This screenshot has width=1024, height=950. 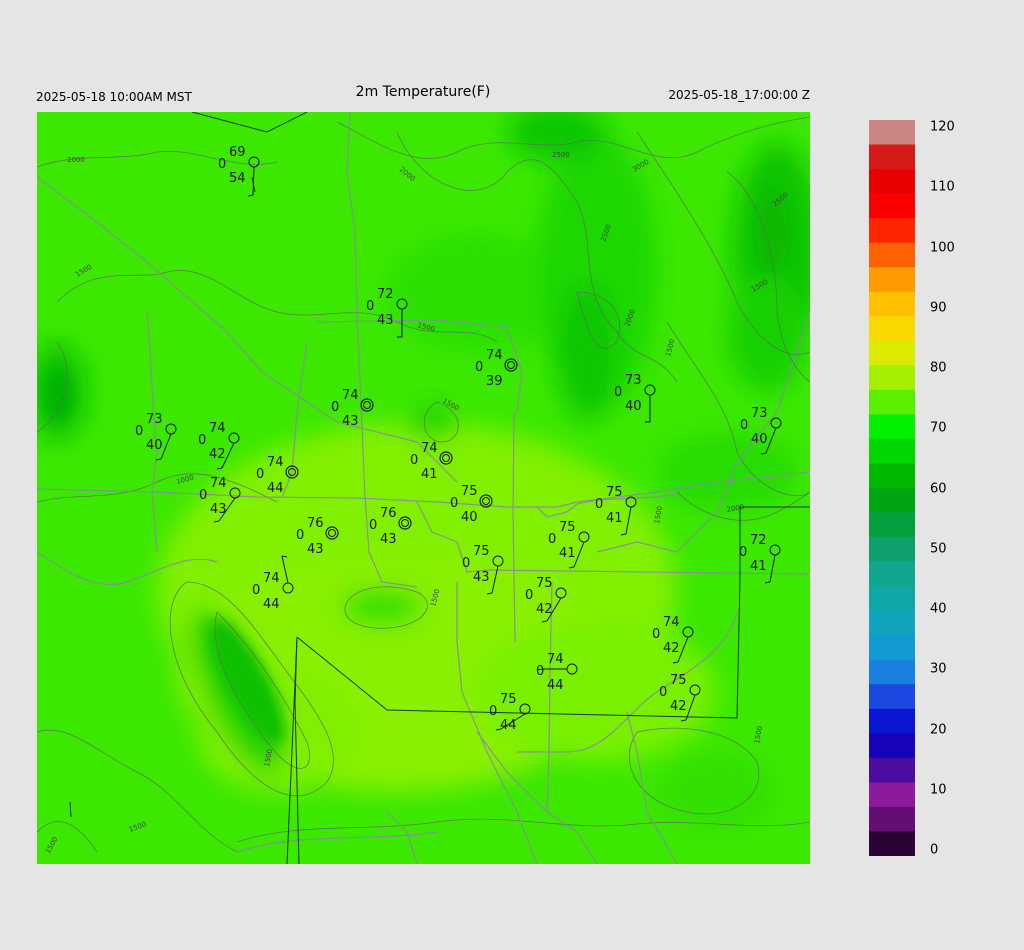 What do you see at coordinates (938, 609) in the screenshot?
I see `colorbar-tick-label: 40` at bounding box center [938, 609].